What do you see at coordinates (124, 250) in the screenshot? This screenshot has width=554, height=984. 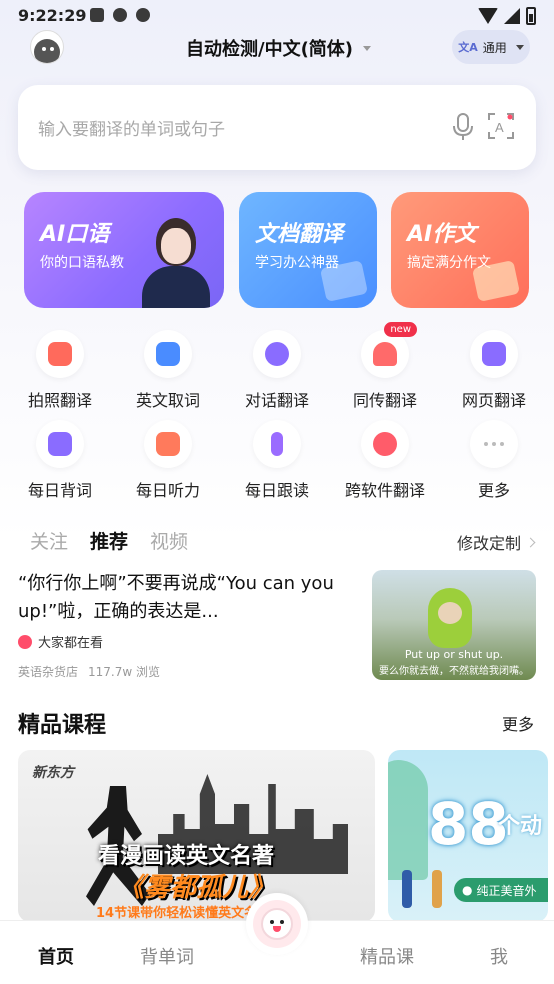 I see `ai-oral-card: AI口语 你的口语私教` at bounding box center [124, 250].